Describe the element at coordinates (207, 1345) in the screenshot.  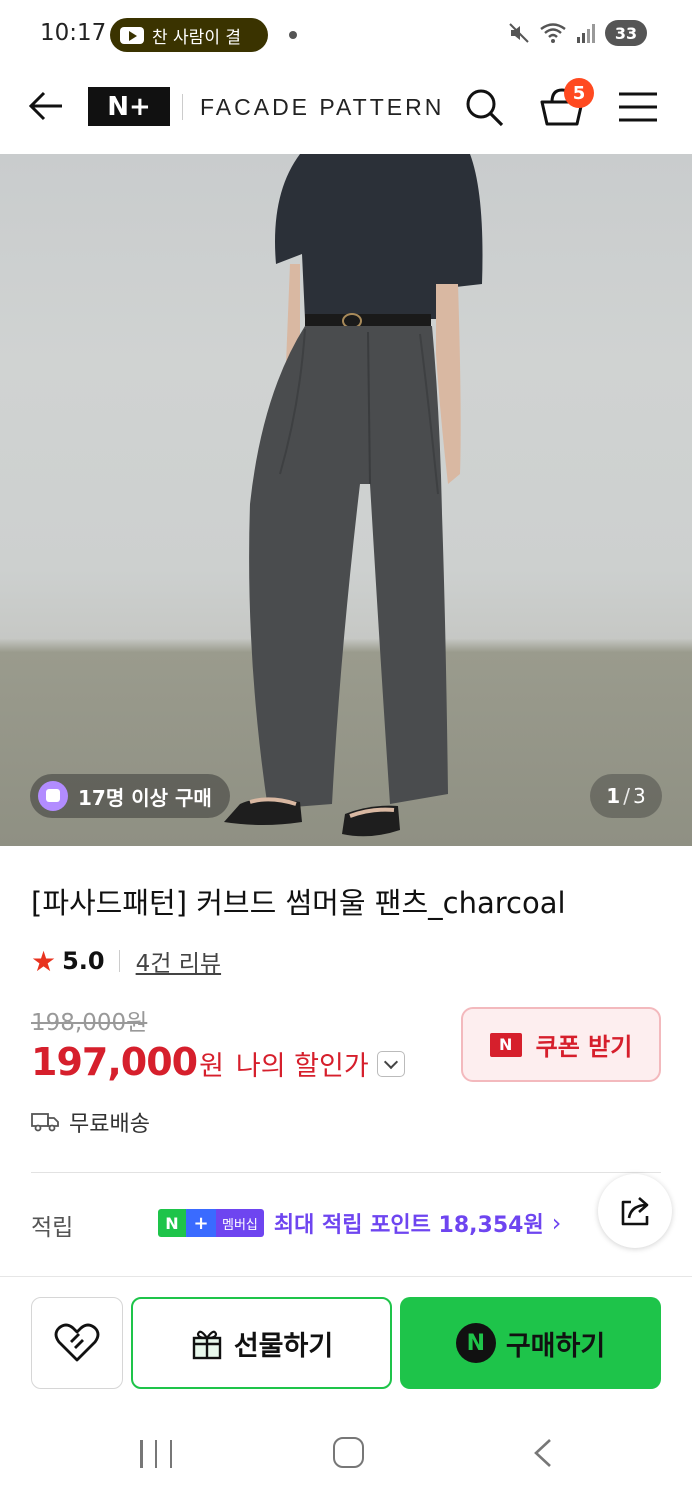
I see `gift-icon` at that location.